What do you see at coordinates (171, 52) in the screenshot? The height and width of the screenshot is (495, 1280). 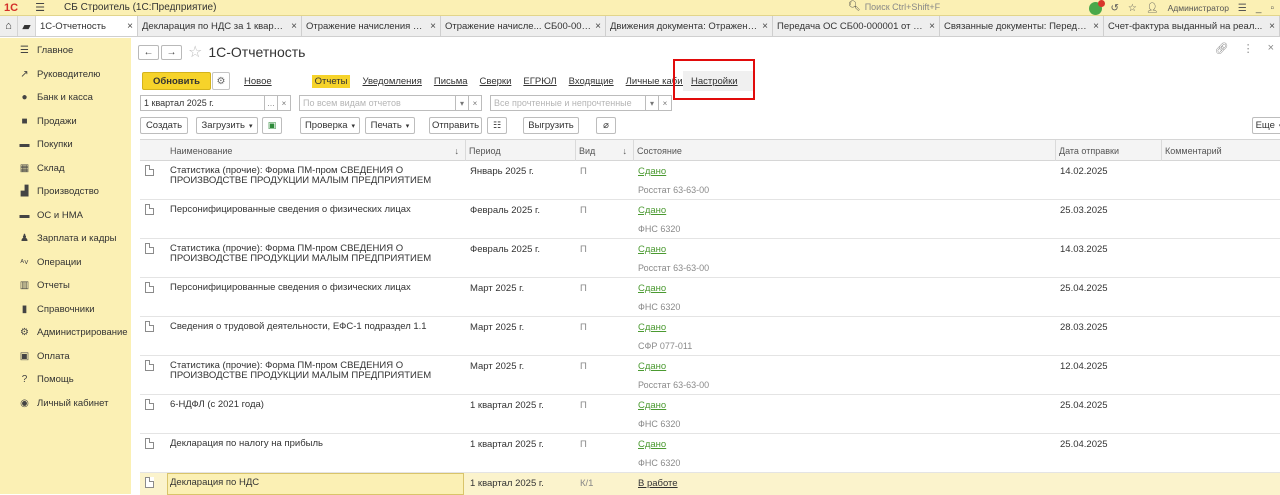 I see `forward-button: →` at bounding box center [171, 52].